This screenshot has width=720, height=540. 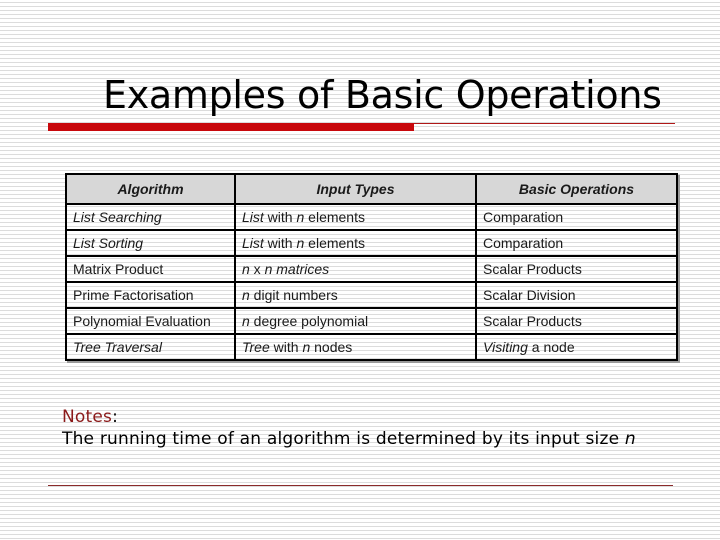 I want to click on notes-variable: n, so click(x=630, y=439).